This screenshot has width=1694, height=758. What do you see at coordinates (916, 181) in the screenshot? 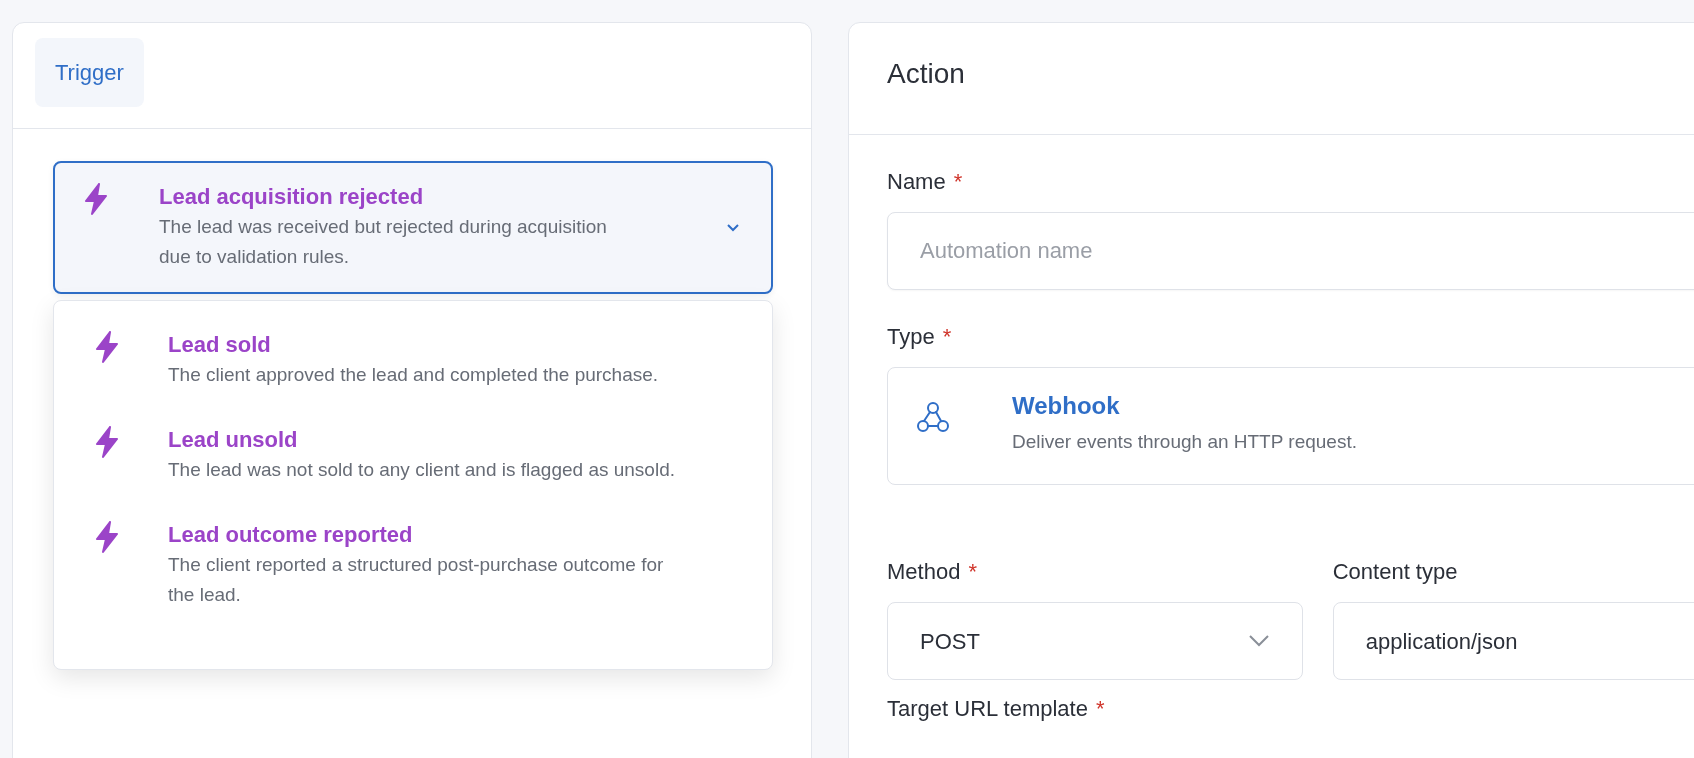
I see `field-label: Name` at bounding box center [916, 181].